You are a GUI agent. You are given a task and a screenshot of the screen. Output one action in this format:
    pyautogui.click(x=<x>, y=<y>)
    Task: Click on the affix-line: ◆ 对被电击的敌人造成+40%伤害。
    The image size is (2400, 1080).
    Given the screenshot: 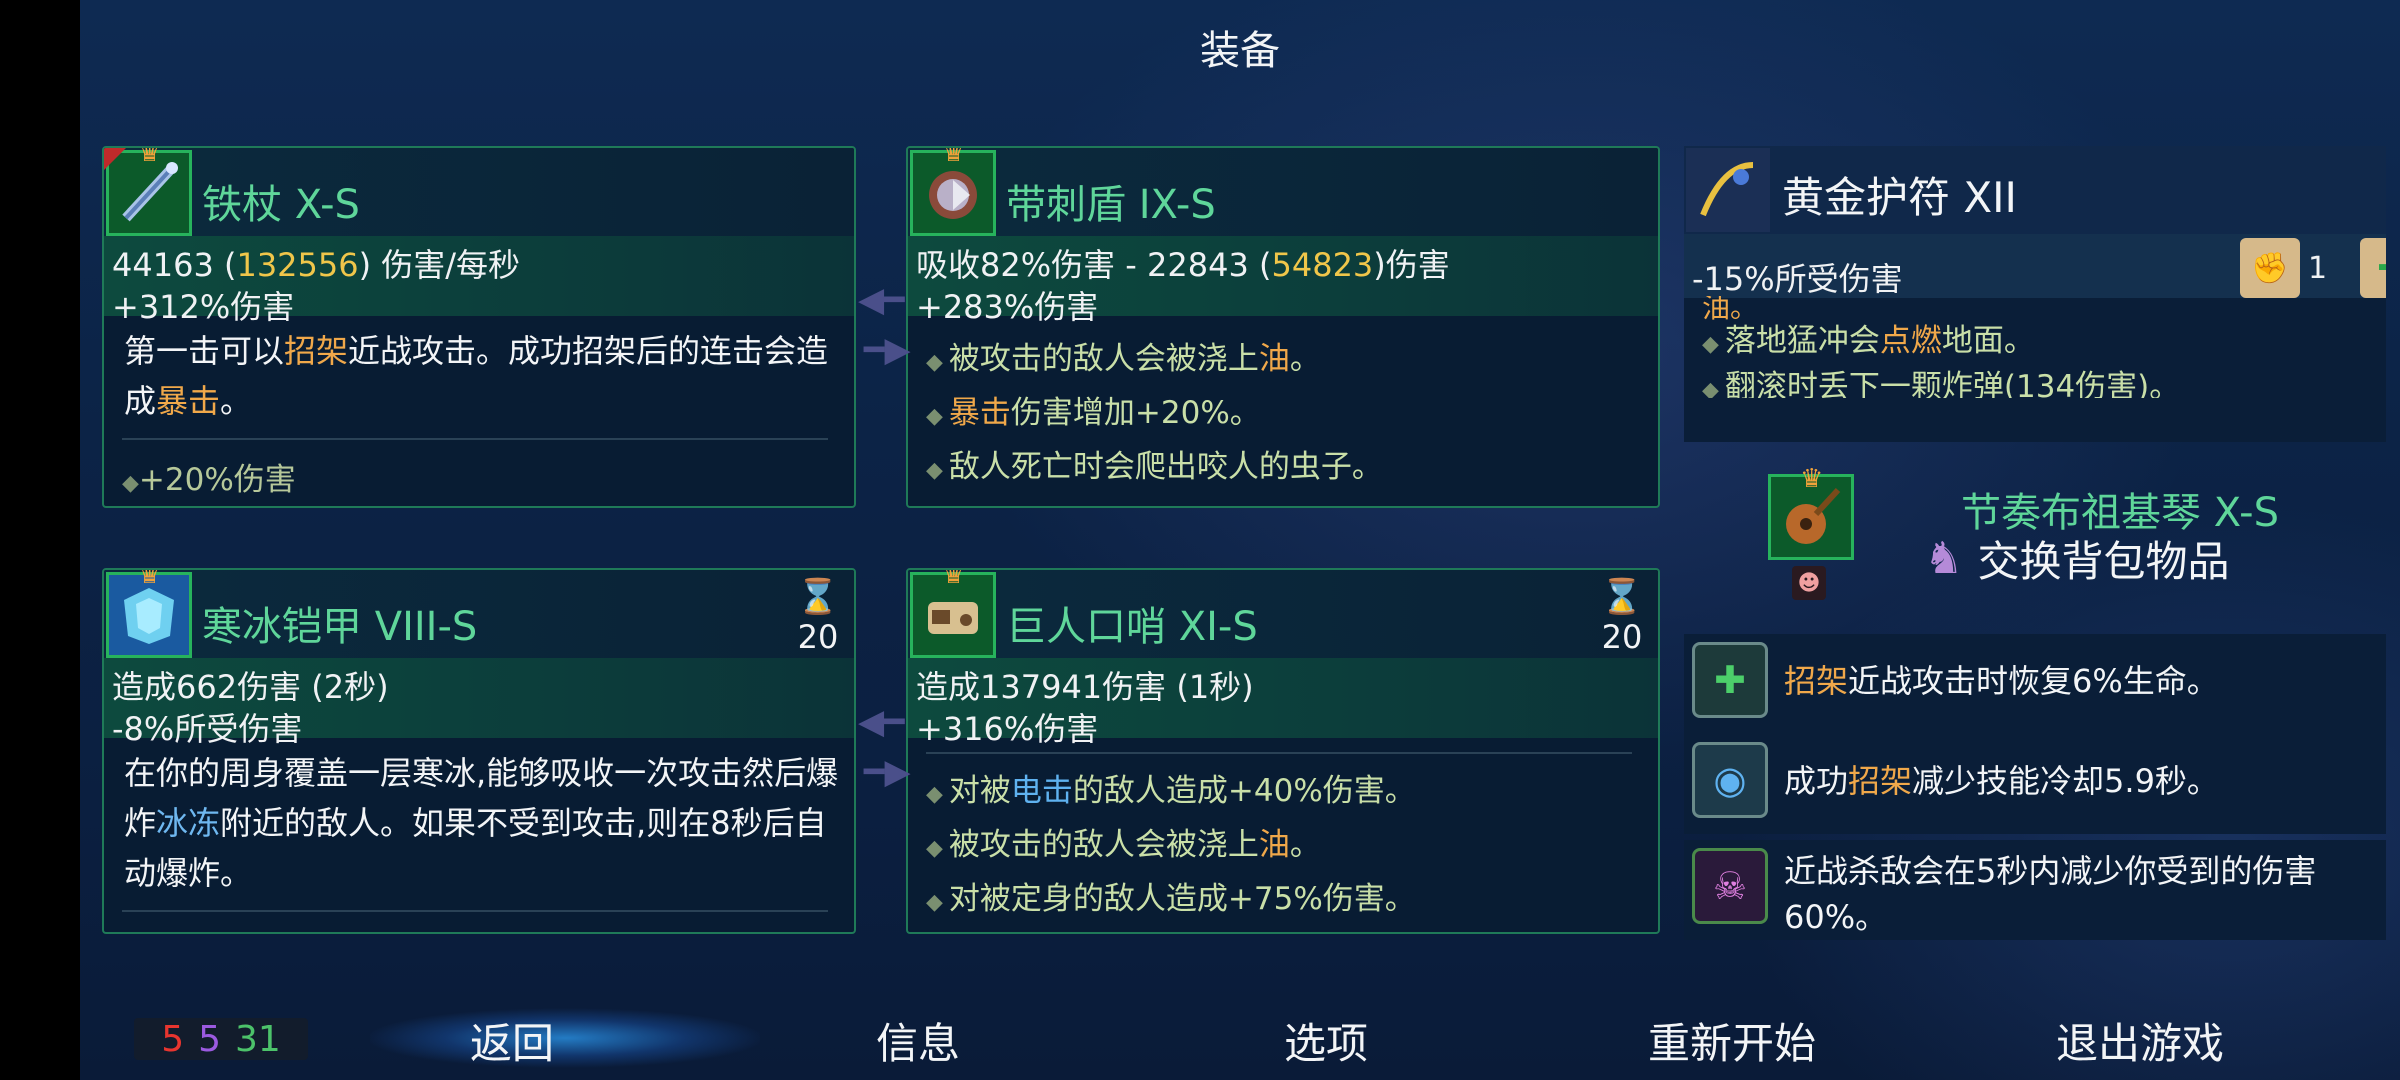 What is the action you would take?
    pyautogui.click(x=1171, y=791)
    